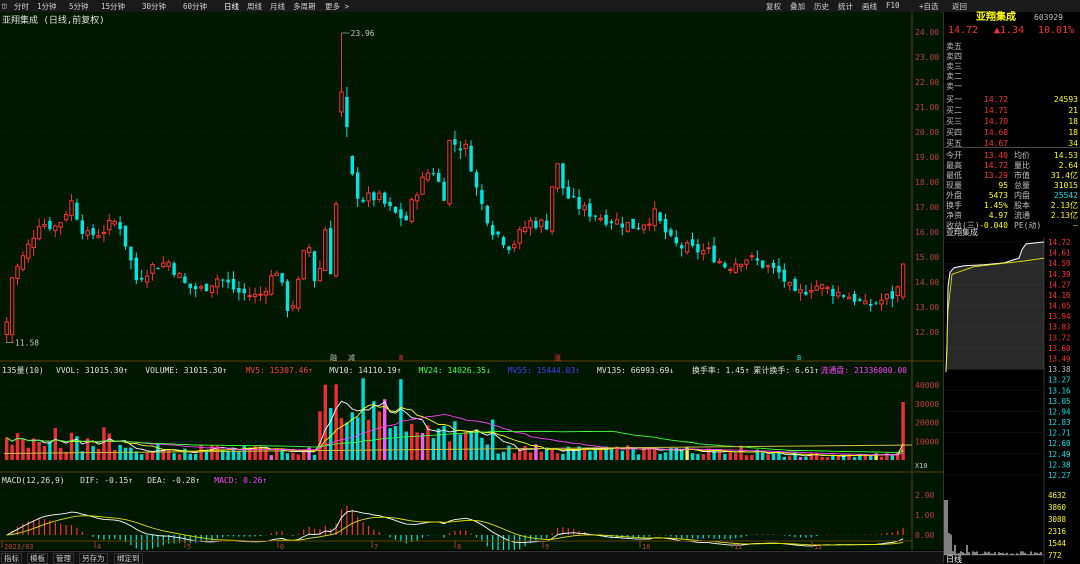 Image resolution: width=1080 pixels, height=564 pixels. Describe the element at coordinates (113, 6) in the screenshot. I see `period-tab-3: 15分钟` at that location.